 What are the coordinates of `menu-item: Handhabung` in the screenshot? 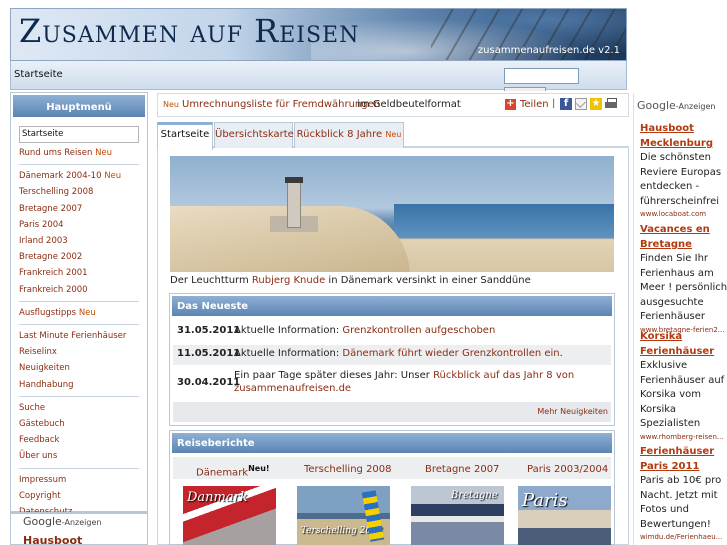 It's located at (79, 385).